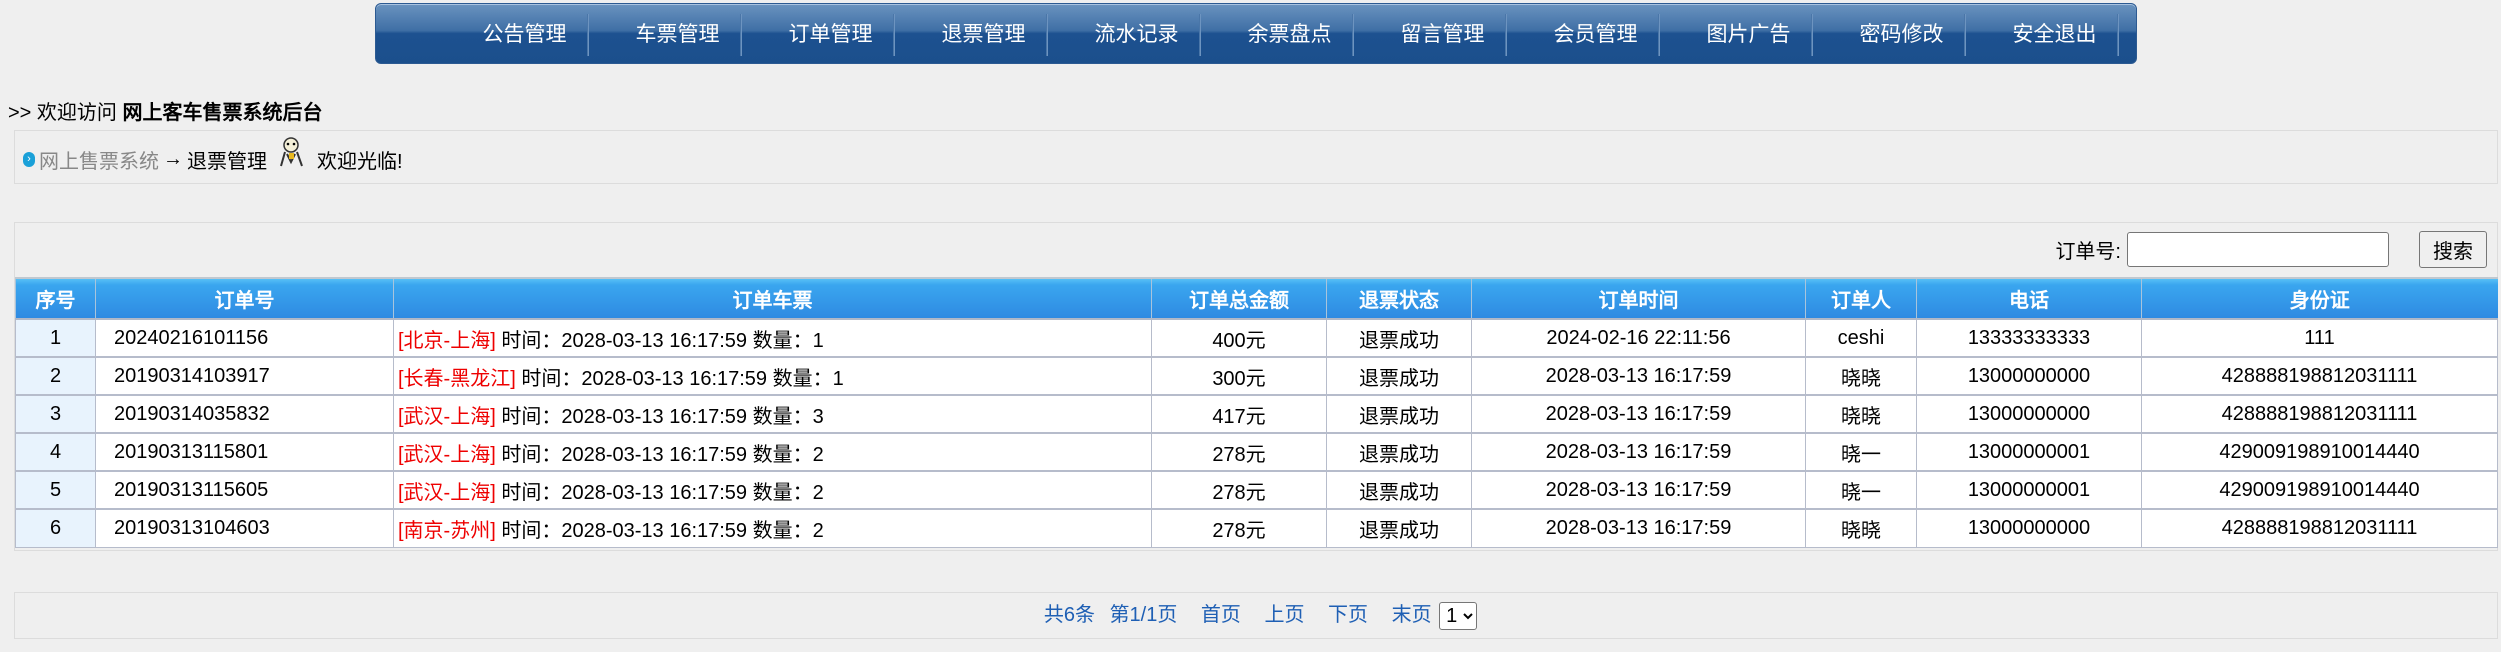 The image size is (2501, 652). What do you see at coordinates (291, 151) in the screenshot?
I see `mascot-icon` at bounding box center [291, 151].